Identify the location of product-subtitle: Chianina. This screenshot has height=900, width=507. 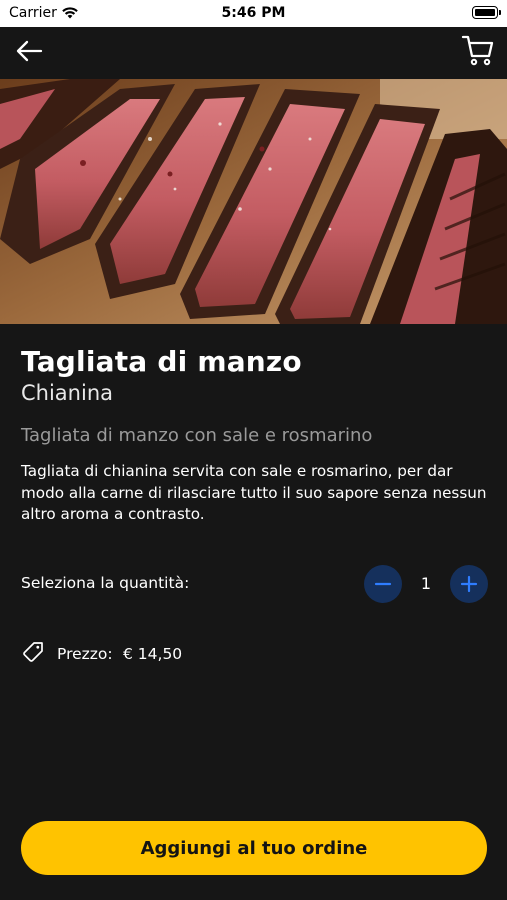
(67, 393).